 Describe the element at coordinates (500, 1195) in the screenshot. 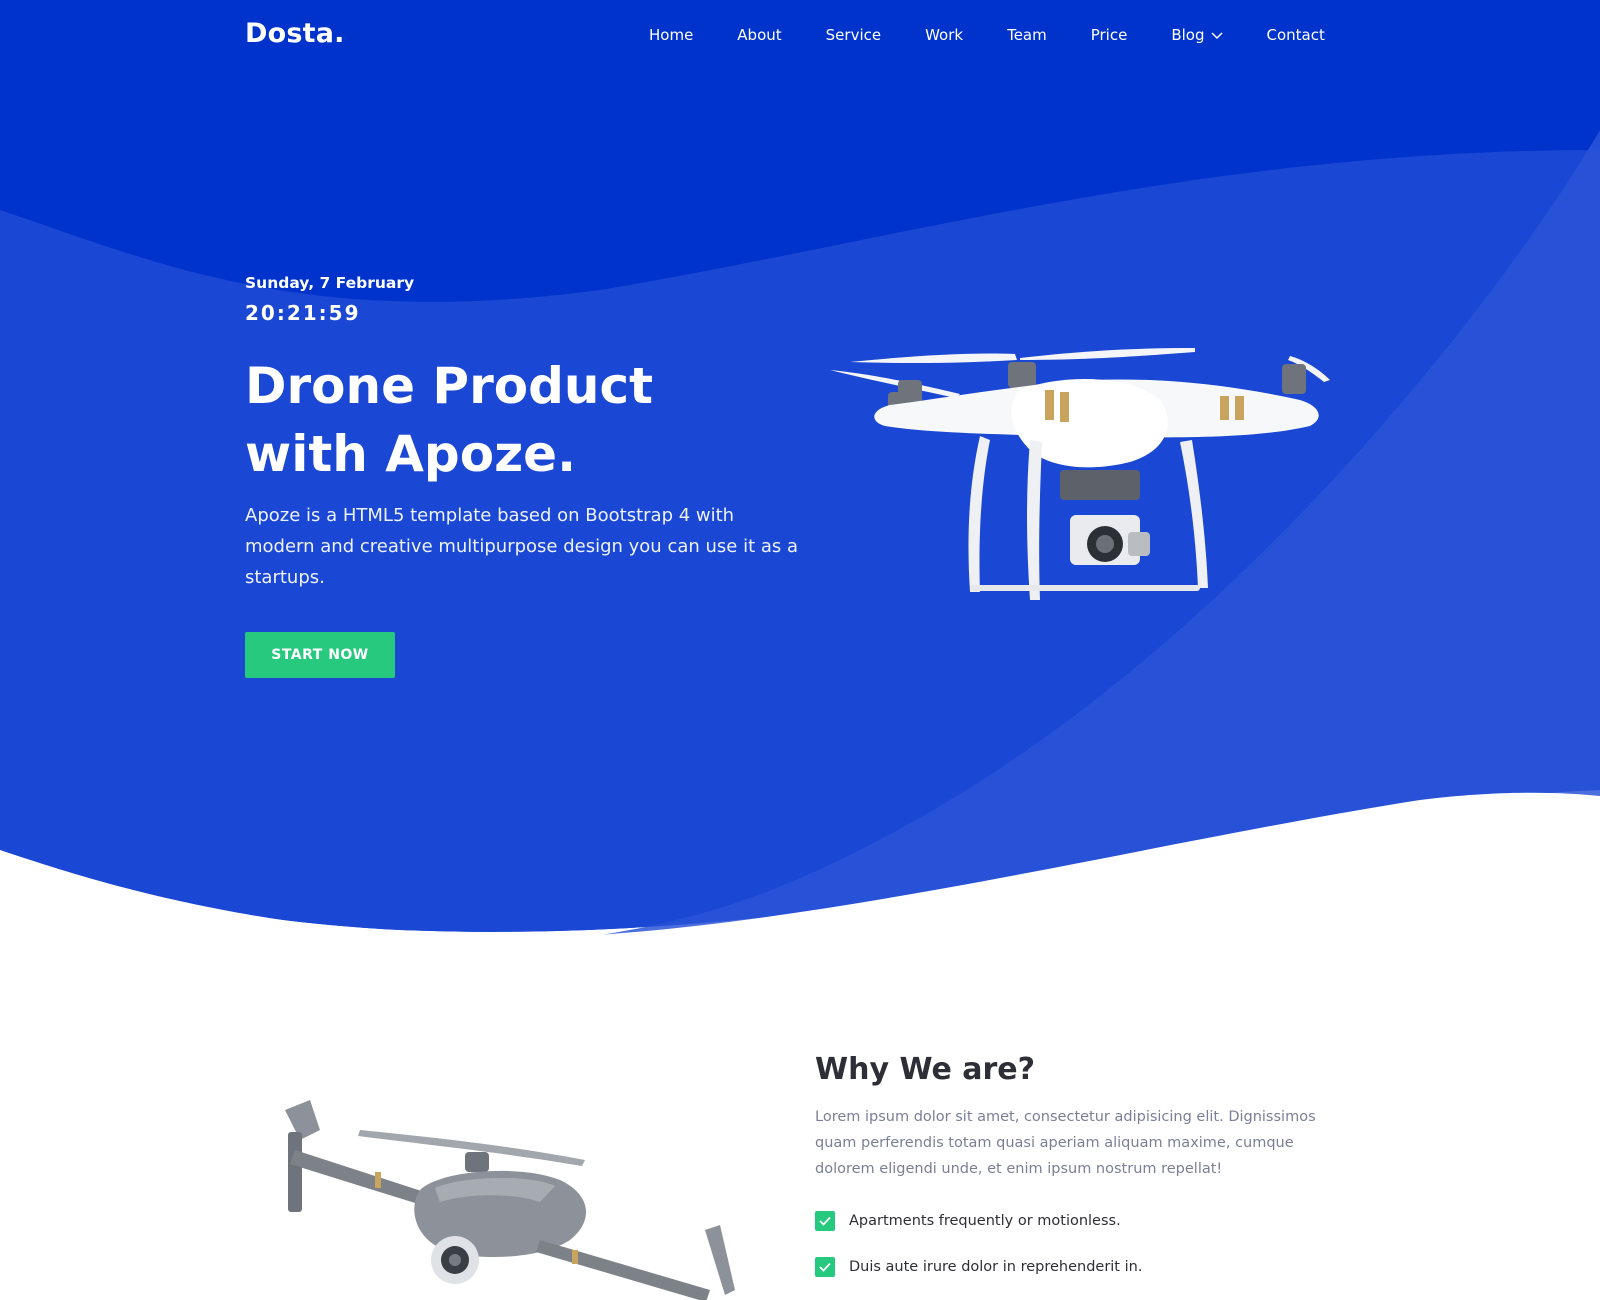

I see `why-drone-image` at that location.